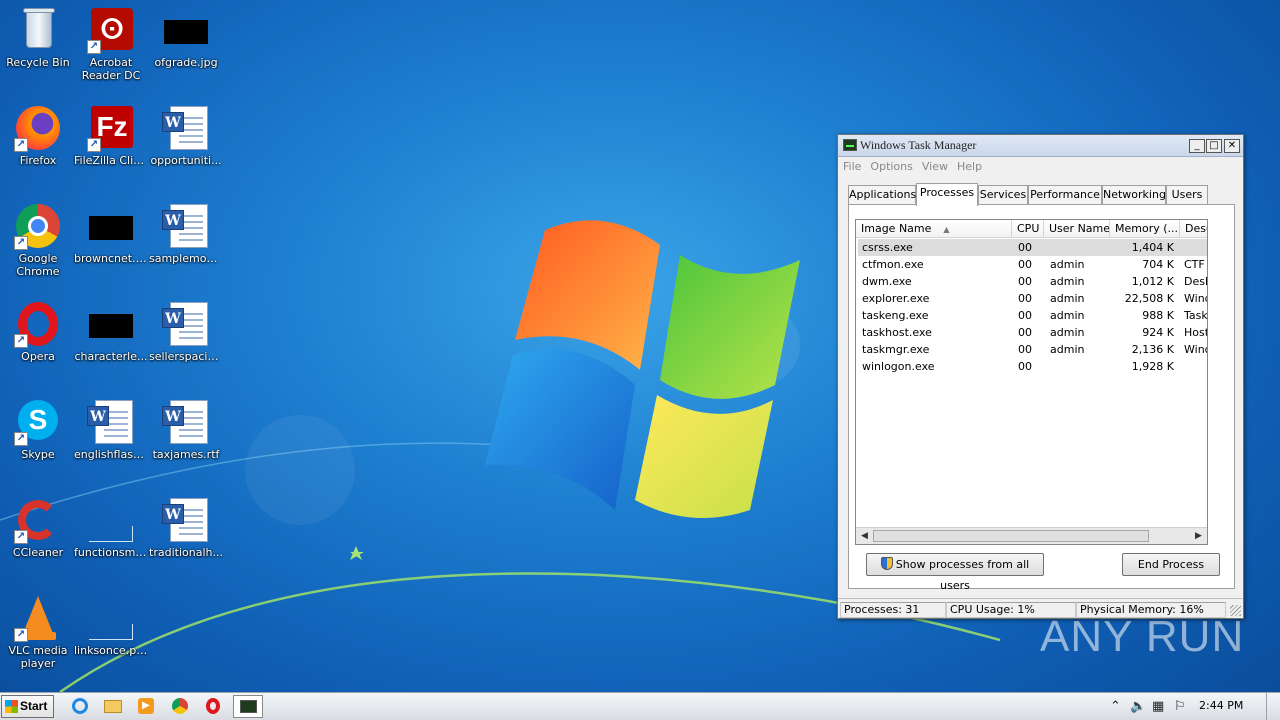 Image resolution: width=1280 pixels, height=720 pixels. I want to click on skype-icon: S ↗, so click(38, 422).